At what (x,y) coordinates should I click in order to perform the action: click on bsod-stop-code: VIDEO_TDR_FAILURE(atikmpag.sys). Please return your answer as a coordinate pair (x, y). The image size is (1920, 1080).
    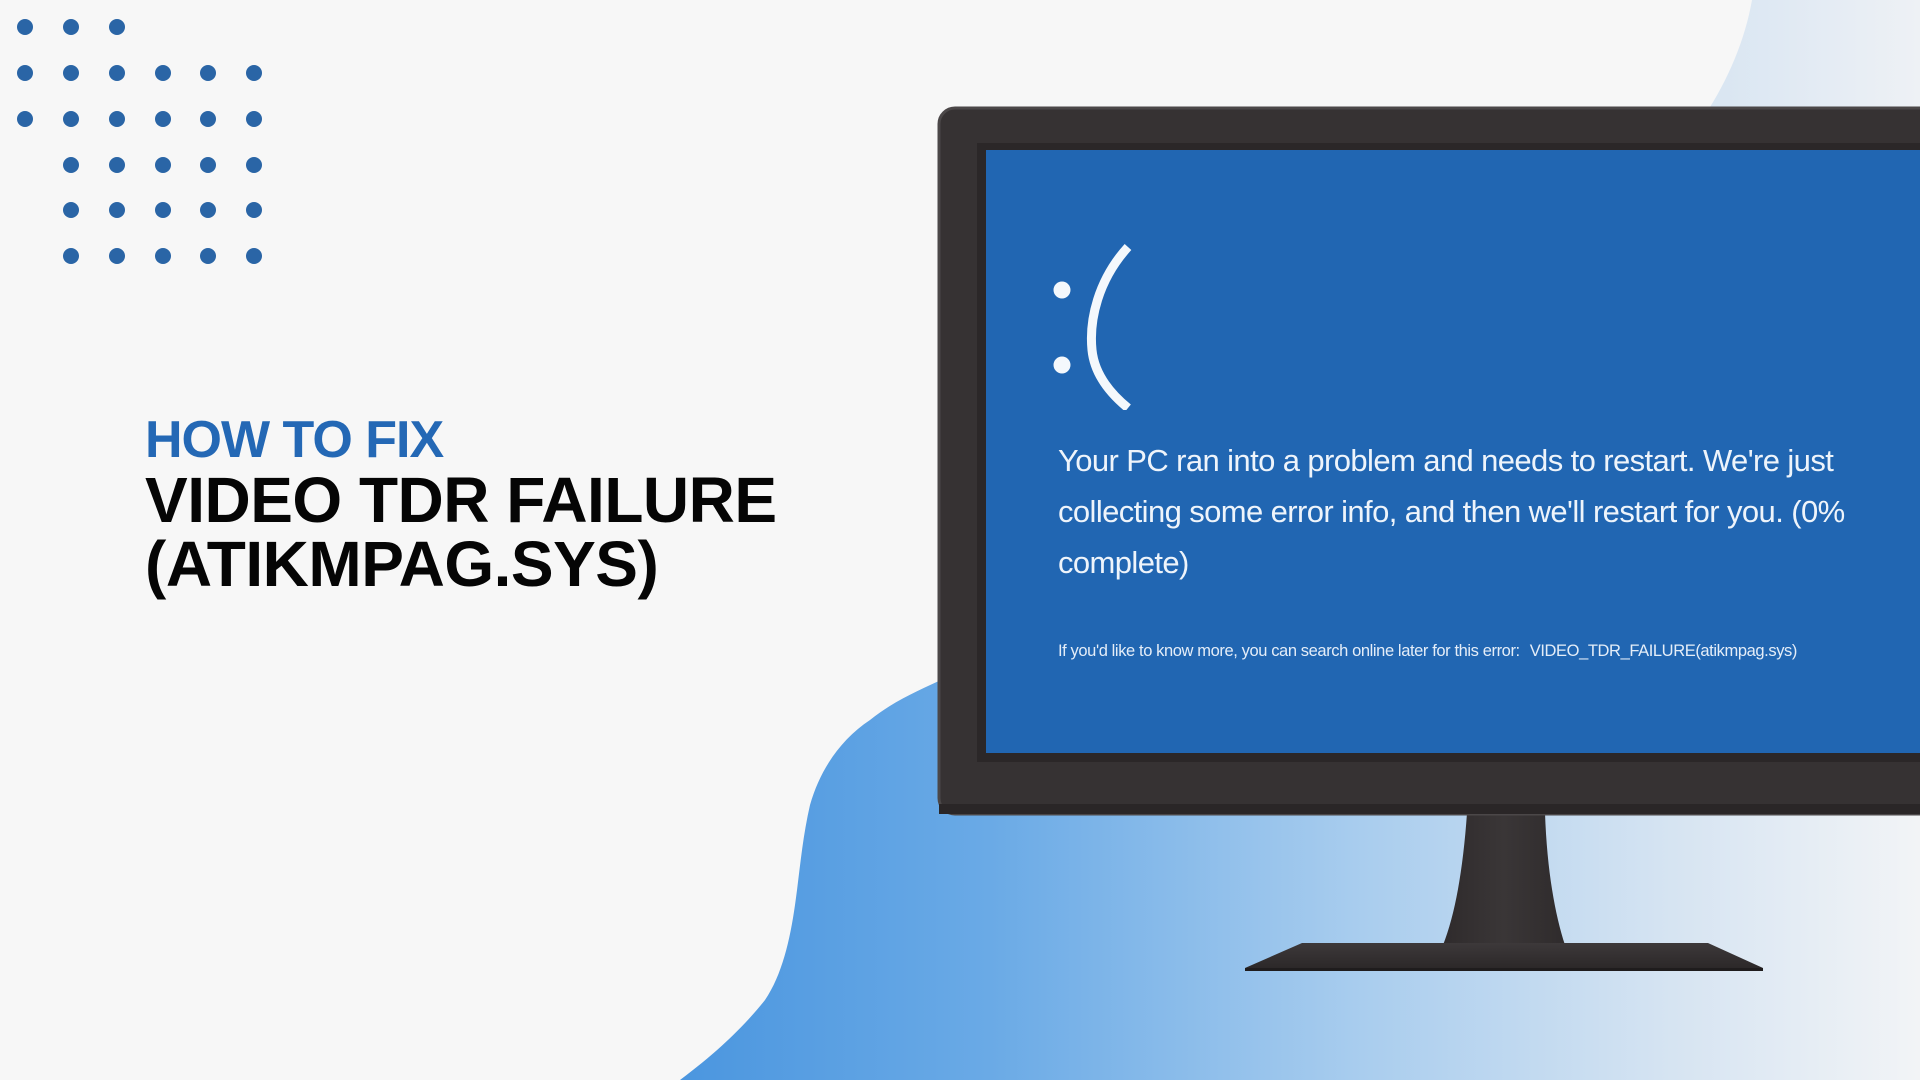
    Looking at the image, I should click on (1663, 651).